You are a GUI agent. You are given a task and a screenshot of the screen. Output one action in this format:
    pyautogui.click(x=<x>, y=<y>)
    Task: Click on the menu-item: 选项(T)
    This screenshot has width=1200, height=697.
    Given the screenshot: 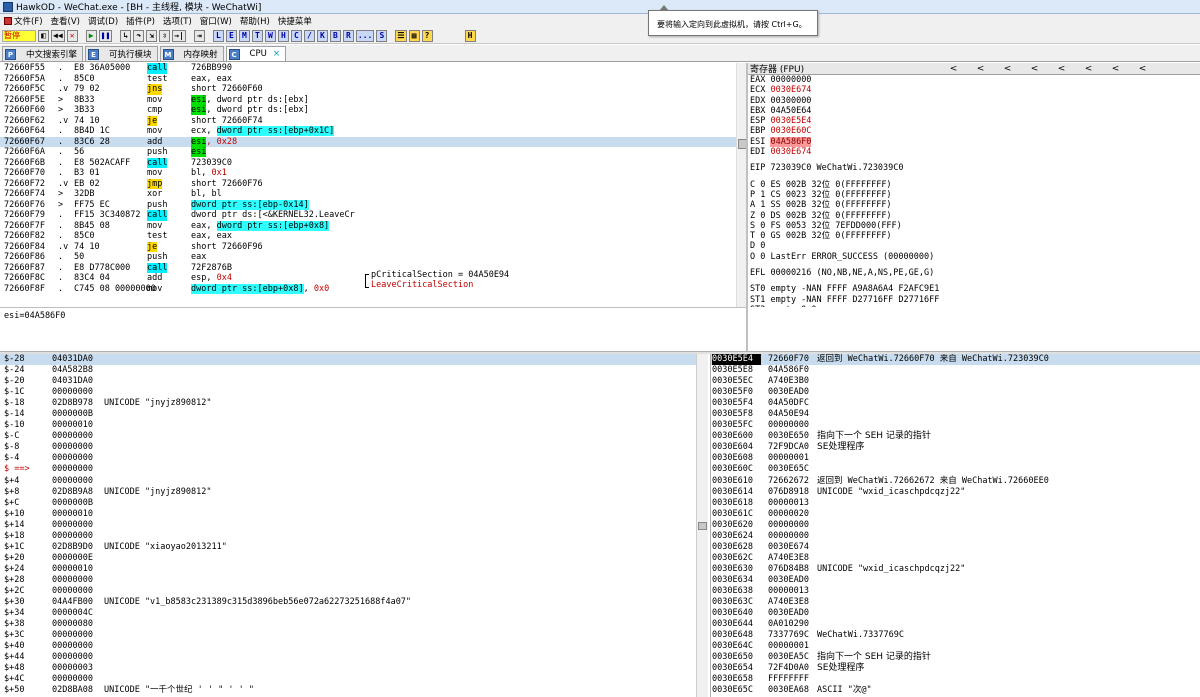 What is the action you would take?
    pyautogui.click(x=177, y=21)
    